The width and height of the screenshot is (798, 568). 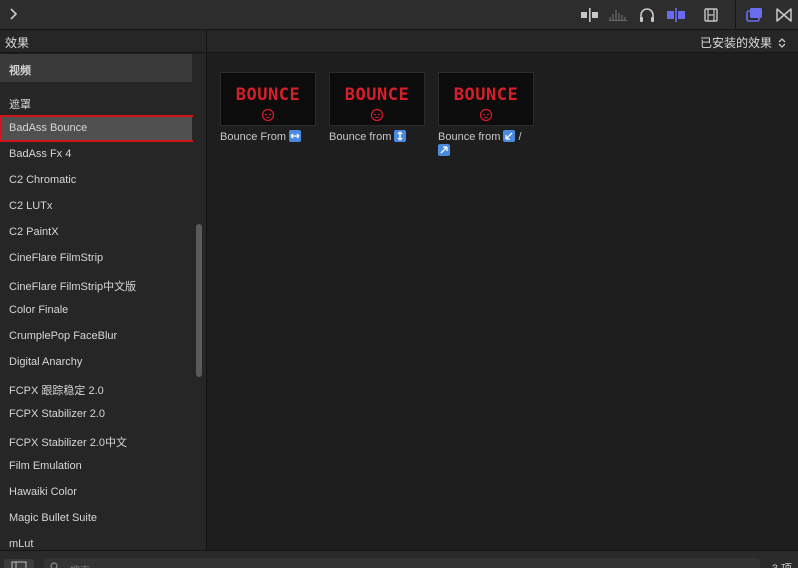 I want to click on search-input: 搜索, so click(x=402, y=563).